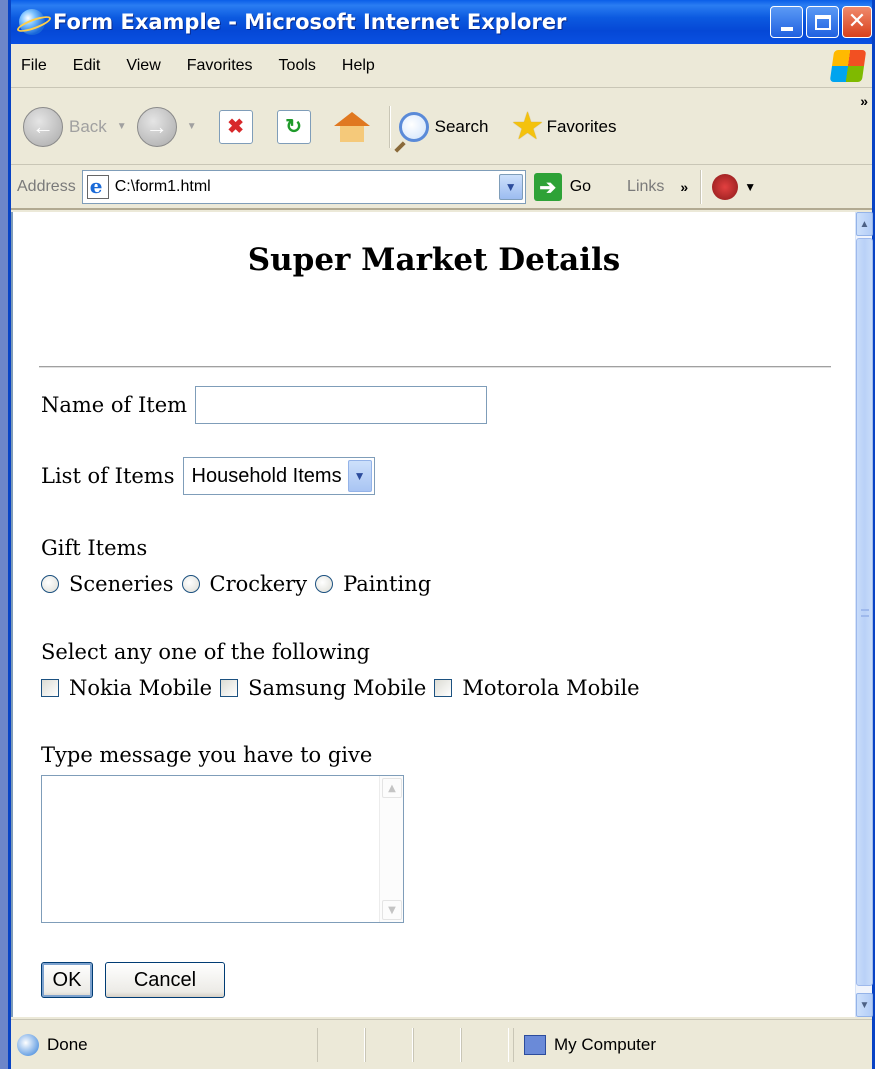 This screenshot has width=875, height=1069. What do you see at coordinates (645, 187) in the screenshot?
I see `links-label: Links` at bounding box center [645, 187].